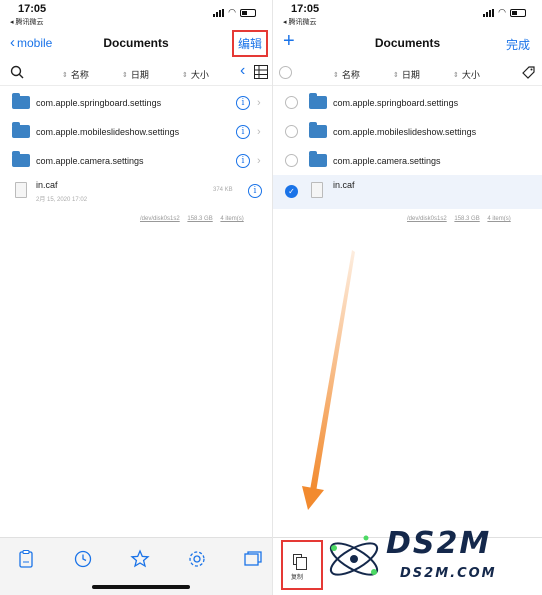  What do you see at coordinates (528, 72) in the screenshot?
I see `tag-icon` at bounding box center [528, 72].